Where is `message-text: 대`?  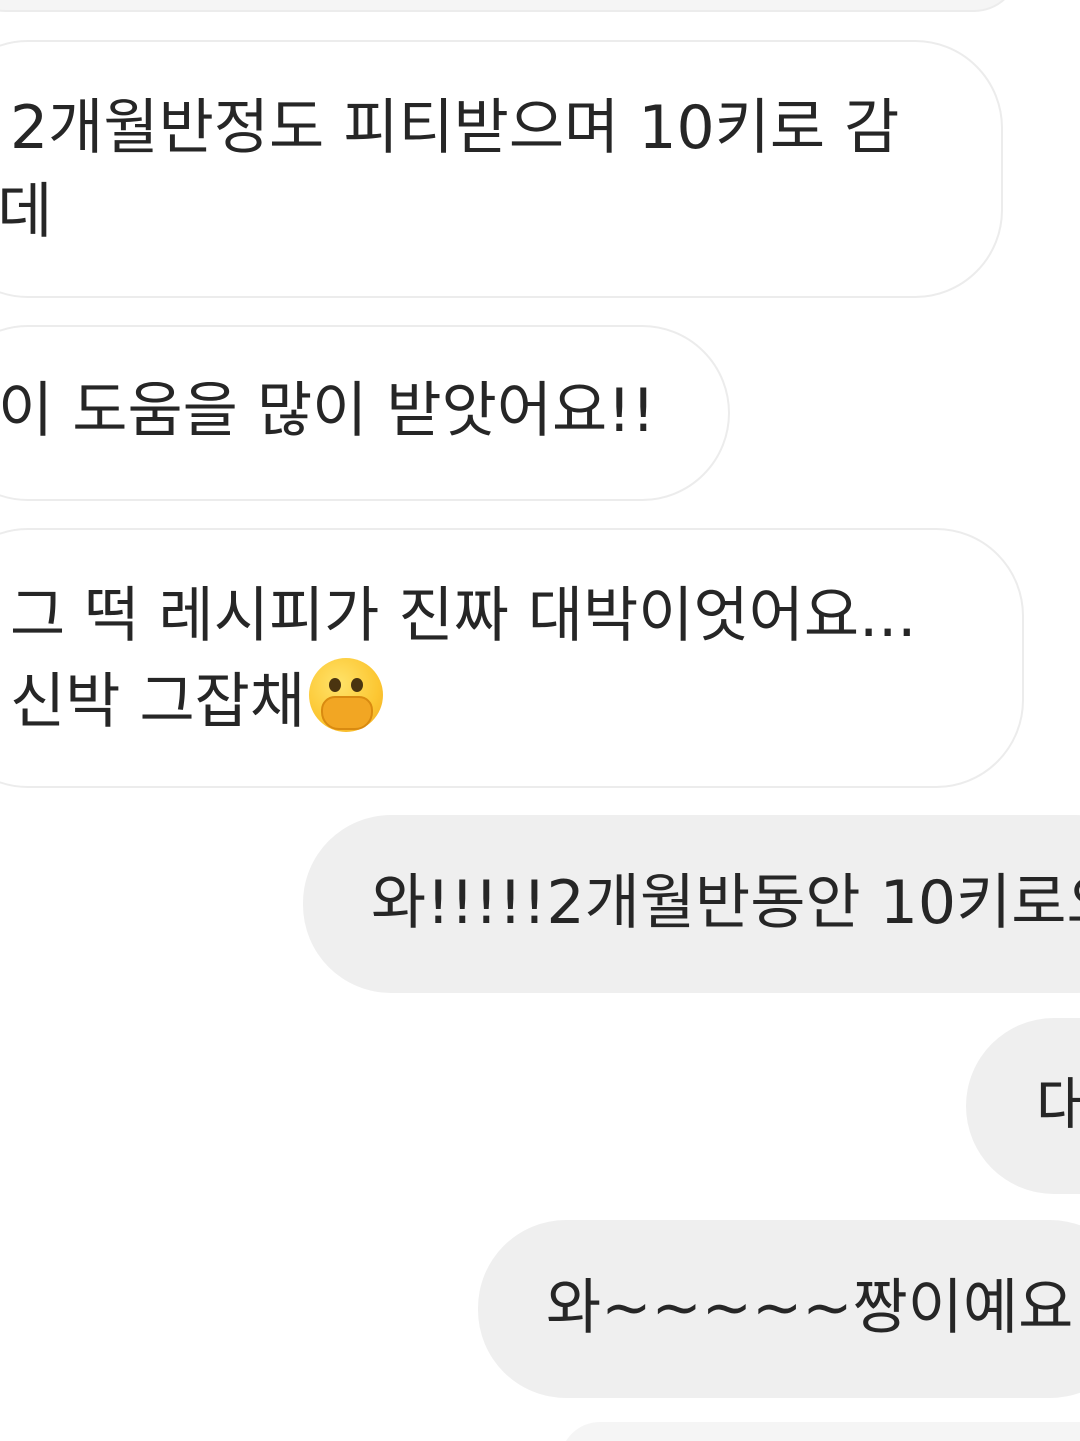 message-text: 대 is located at coordinates (1058, 1106).